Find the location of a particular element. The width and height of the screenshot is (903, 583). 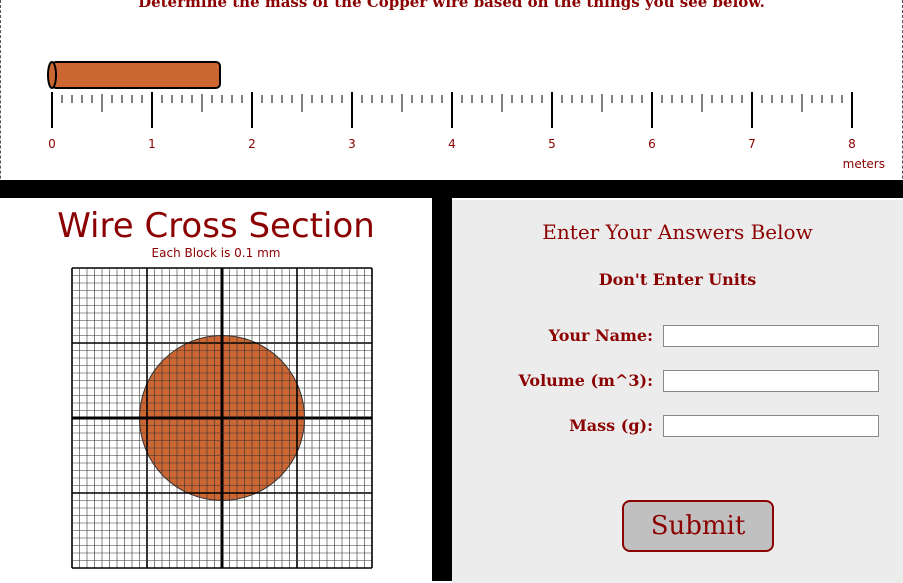

answer-panel-title: Enter Your Answers Below is located at coordinates (677, 232).